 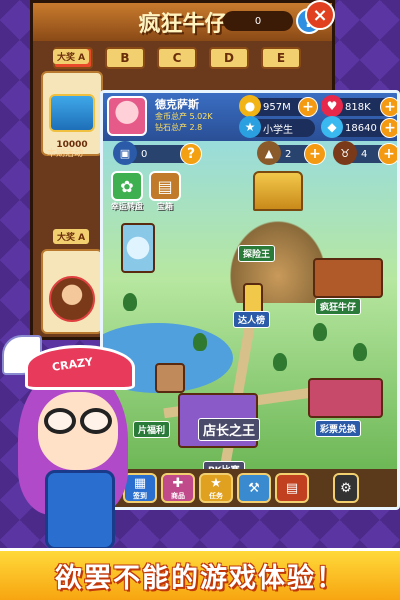 What do you see at coordinates (250, 127) in the screenshot?
I see `rank-icon: ★` at bounding box center [250, 127].